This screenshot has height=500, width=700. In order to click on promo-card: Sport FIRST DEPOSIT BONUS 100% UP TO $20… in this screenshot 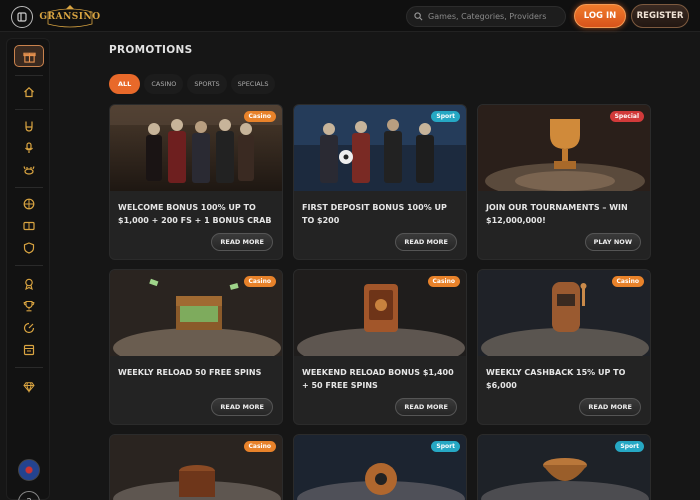, I will do `click(380, 182)`.